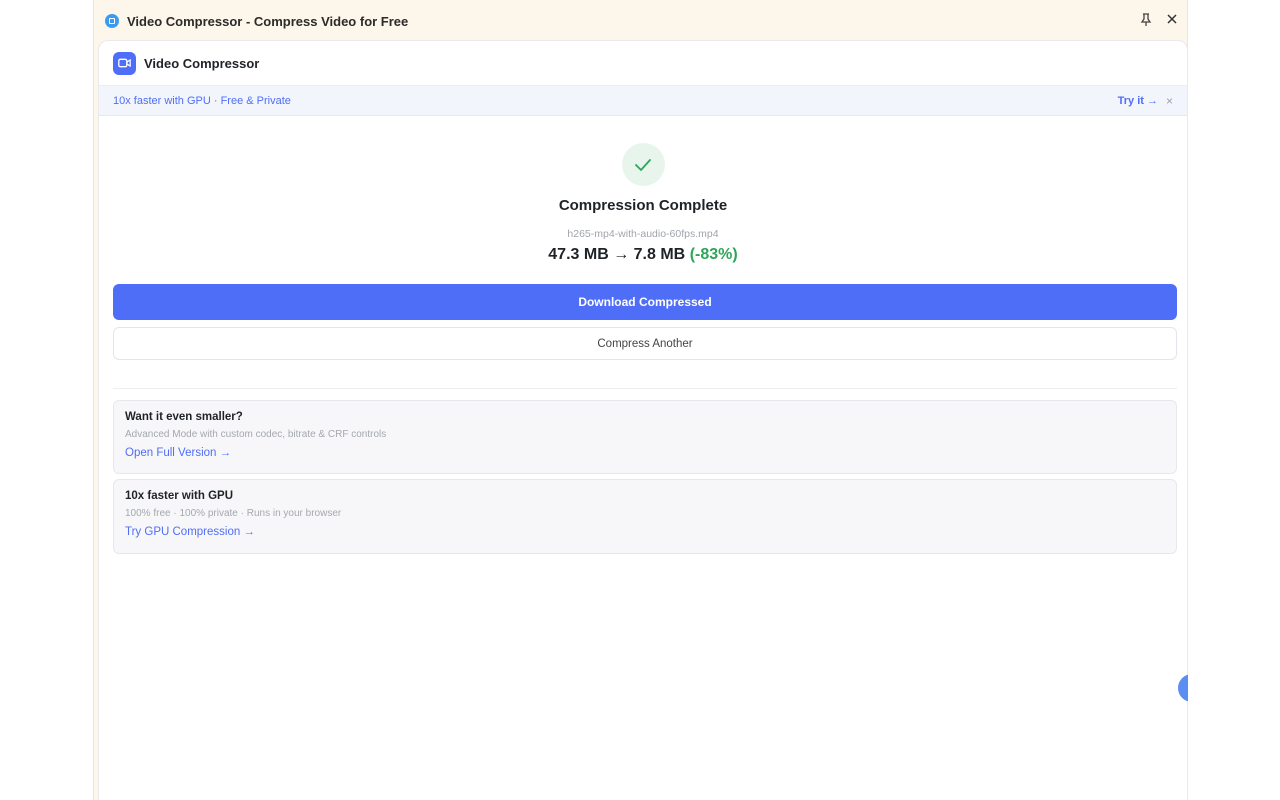 This screenshot has width=1280, height=800. I want to click on try-it-link: Try it →, so click(1138, 101).